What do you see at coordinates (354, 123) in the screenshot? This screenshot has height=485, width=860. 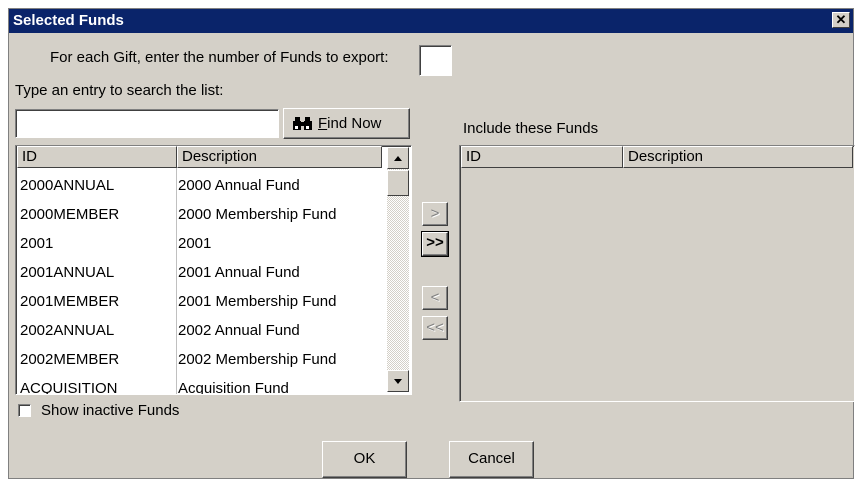 I see `find-now-label: ind Now` at bounding box center [354, 123].